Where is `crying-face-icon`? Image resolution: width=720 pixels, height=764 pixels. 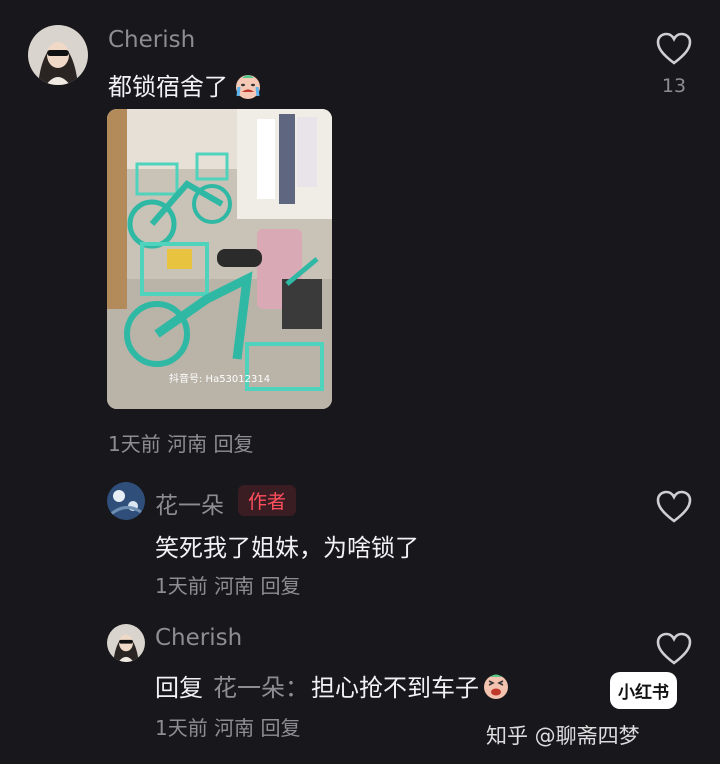
crying-face-icon is located at coordinates (248, 86).